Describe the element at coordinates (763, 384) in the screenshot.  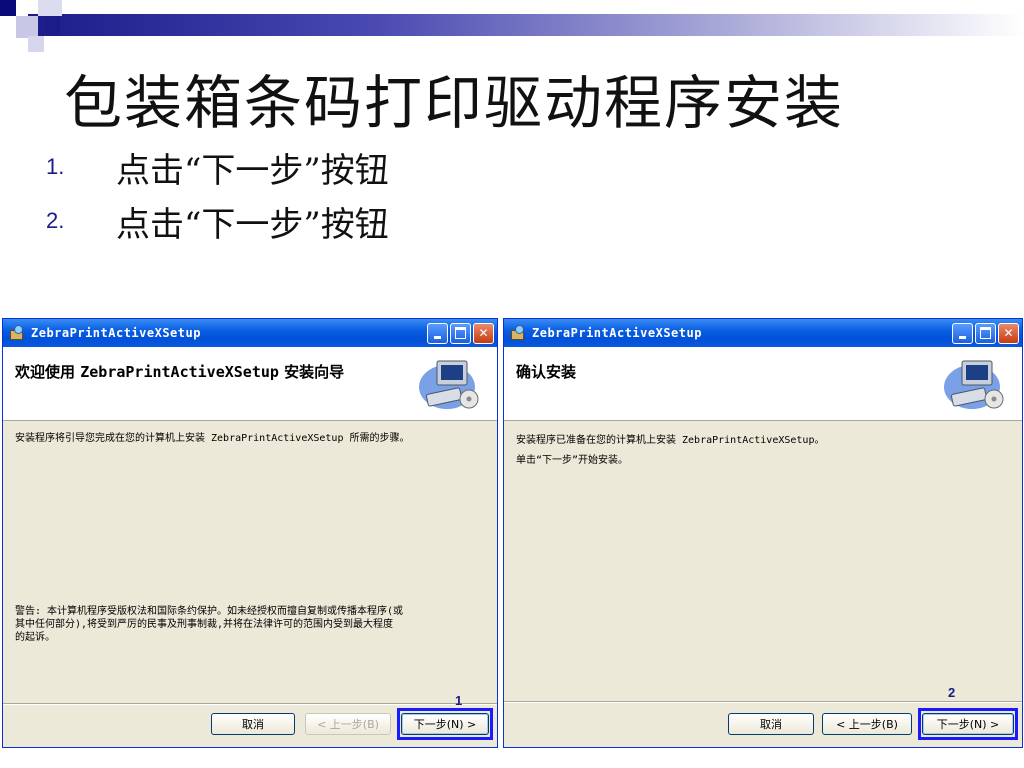
I see `wizard-banner: 确认安装` at that location.